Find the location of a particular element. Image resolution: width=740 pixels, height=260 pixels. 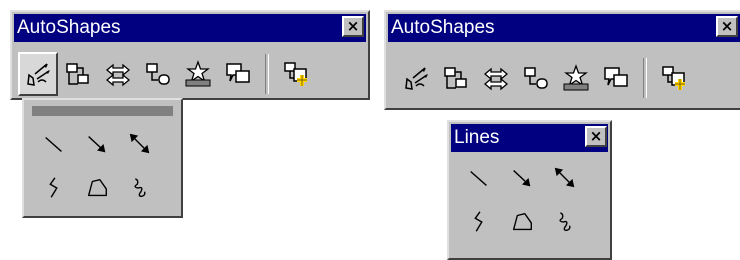

lines-floating-palette: Lines × is located at coordinates (529, 190).